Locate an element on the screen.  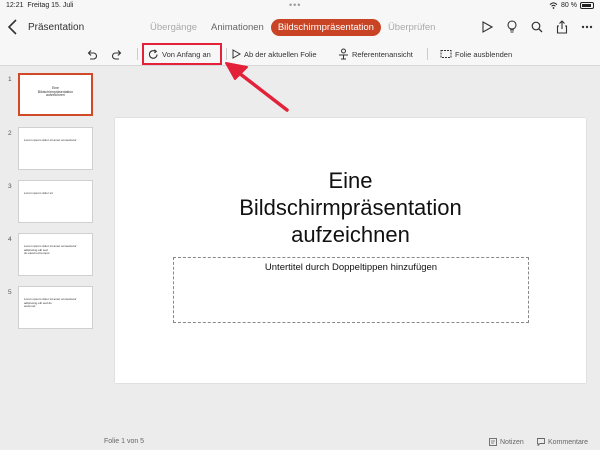
redo-button is located at coordinates (117, 54).